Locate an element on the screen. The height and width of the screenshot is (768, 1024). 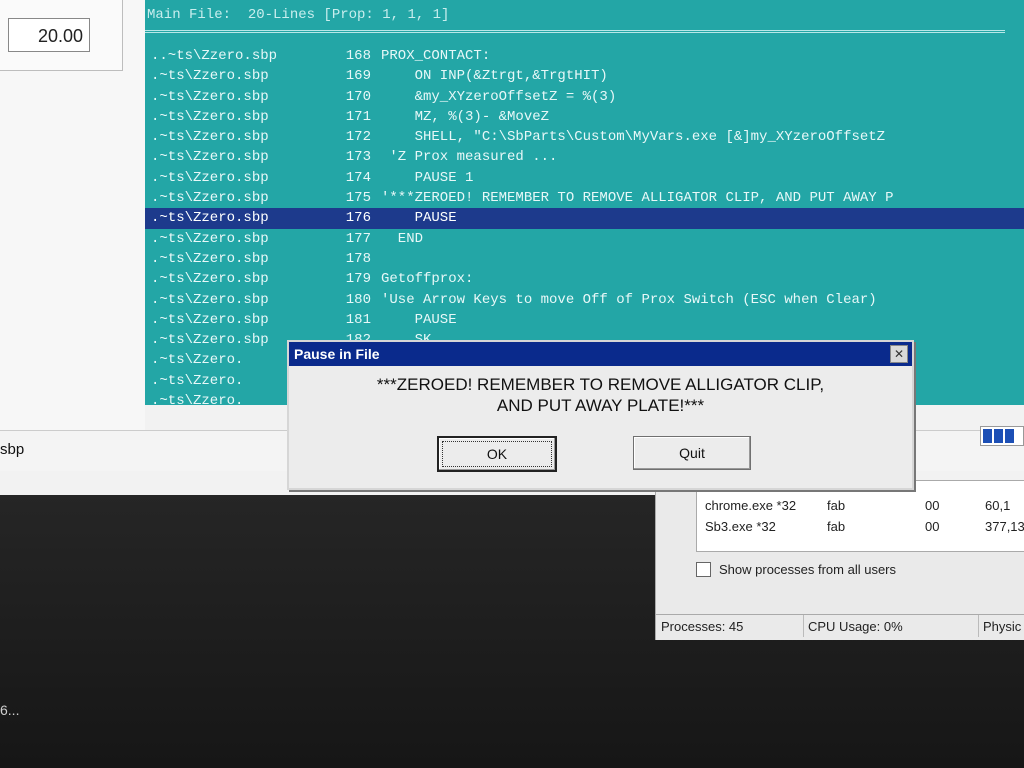
numeric-field: 20.00 is located at coordinates (49, 35).